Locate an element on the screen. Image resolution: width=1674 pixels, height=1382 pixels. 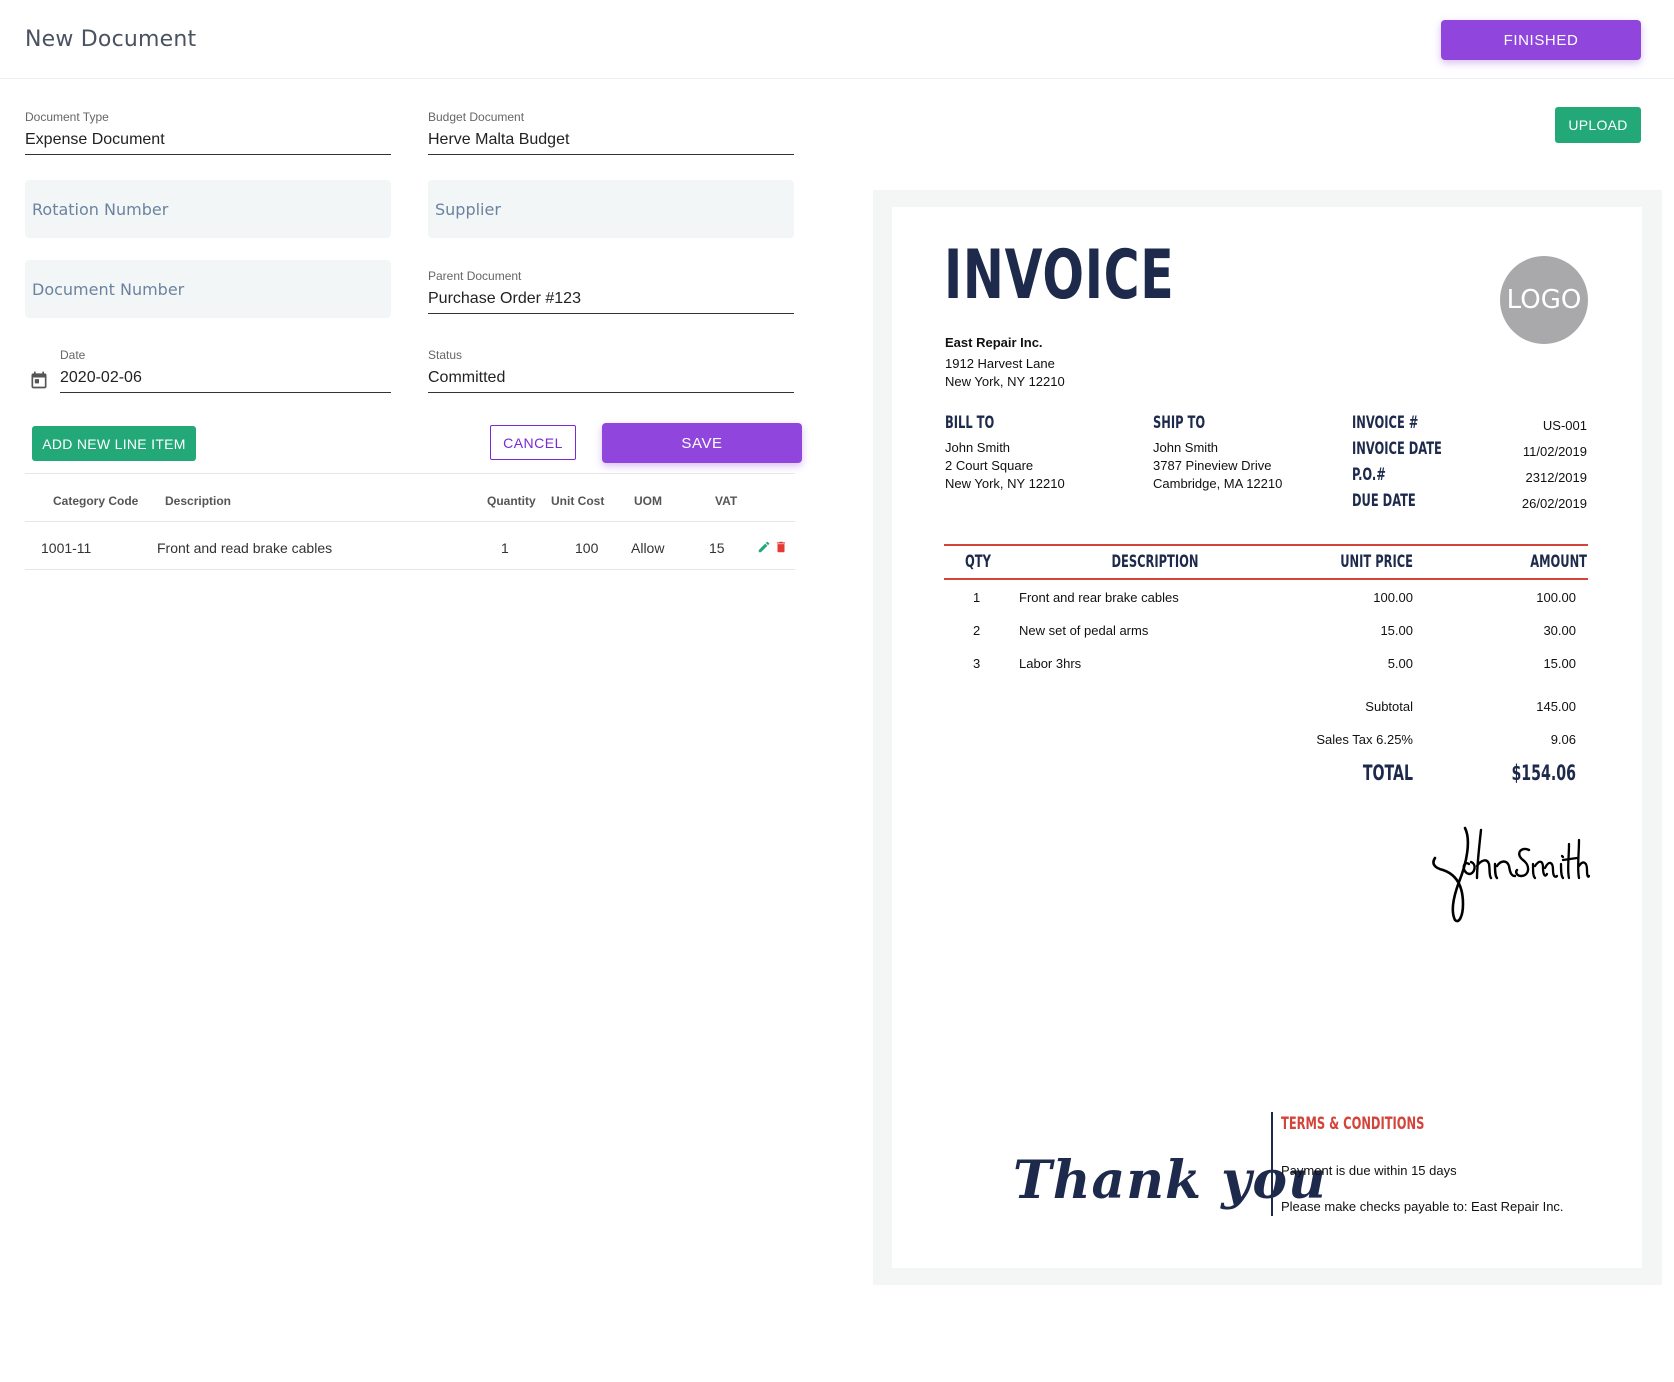
sales-tax-value: 9.06 is located at coordinates (1563, 739).